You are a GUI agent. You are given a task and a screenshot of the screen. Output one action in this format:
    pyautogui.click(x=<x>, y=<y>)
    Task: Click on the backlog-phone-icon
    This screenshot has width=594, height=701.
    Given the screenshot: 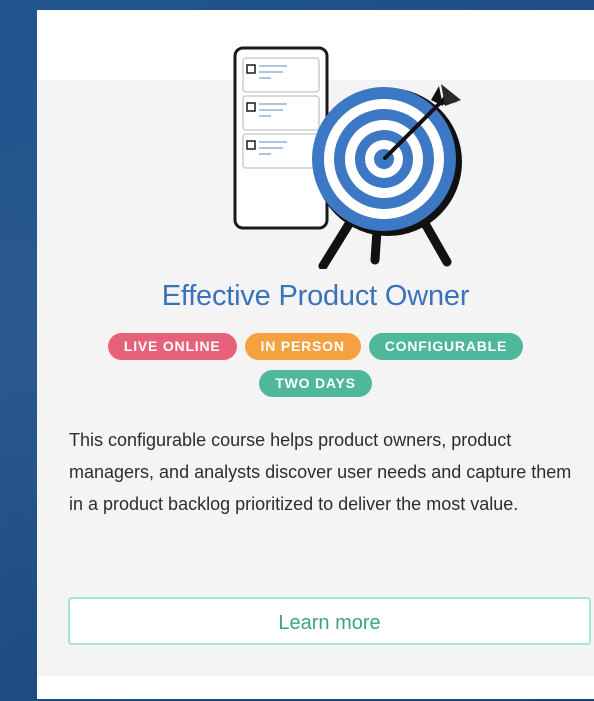 What is the action you would take?
    pyautogui.click(x=281, y=138)
    